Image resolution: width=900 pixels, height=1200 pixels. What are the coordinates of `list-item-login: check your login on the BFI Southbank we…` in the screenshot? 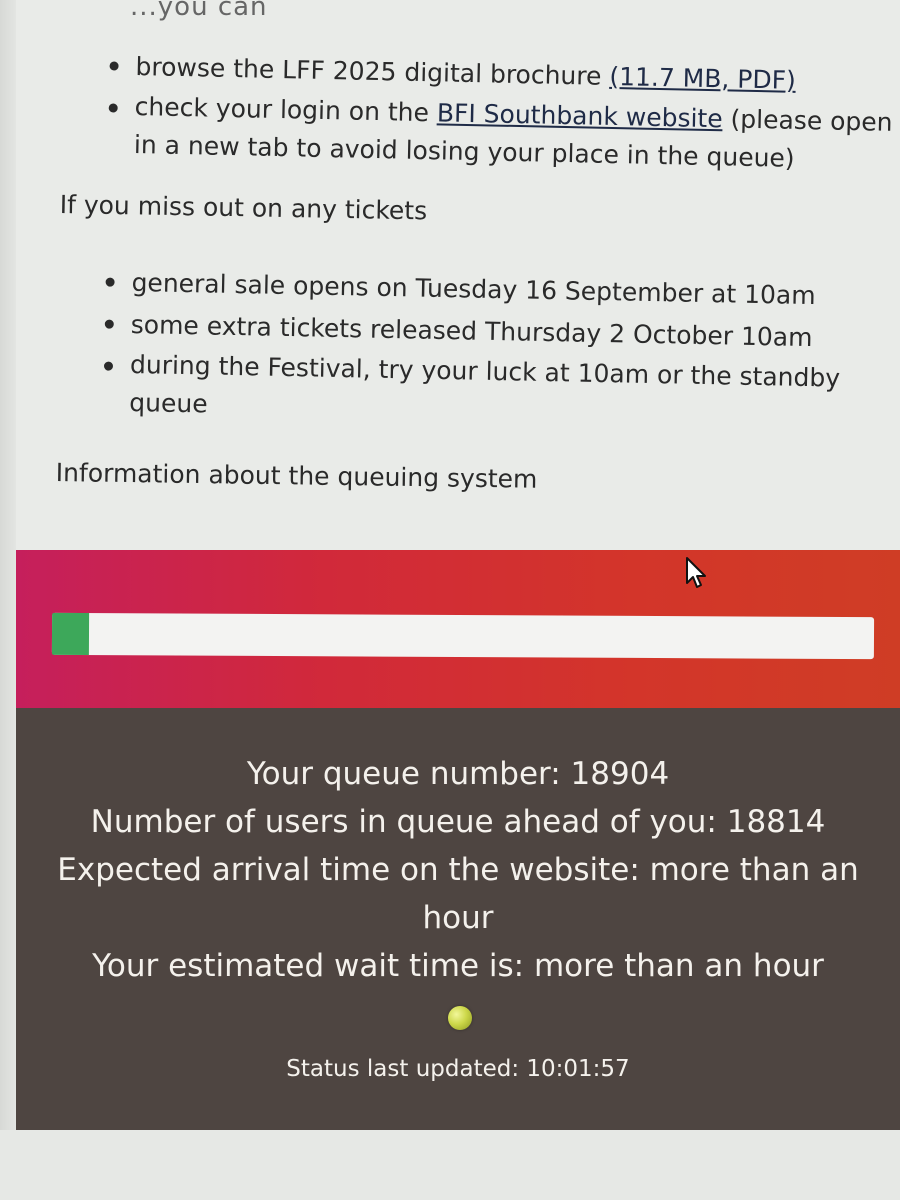 It's located at (514, 134).